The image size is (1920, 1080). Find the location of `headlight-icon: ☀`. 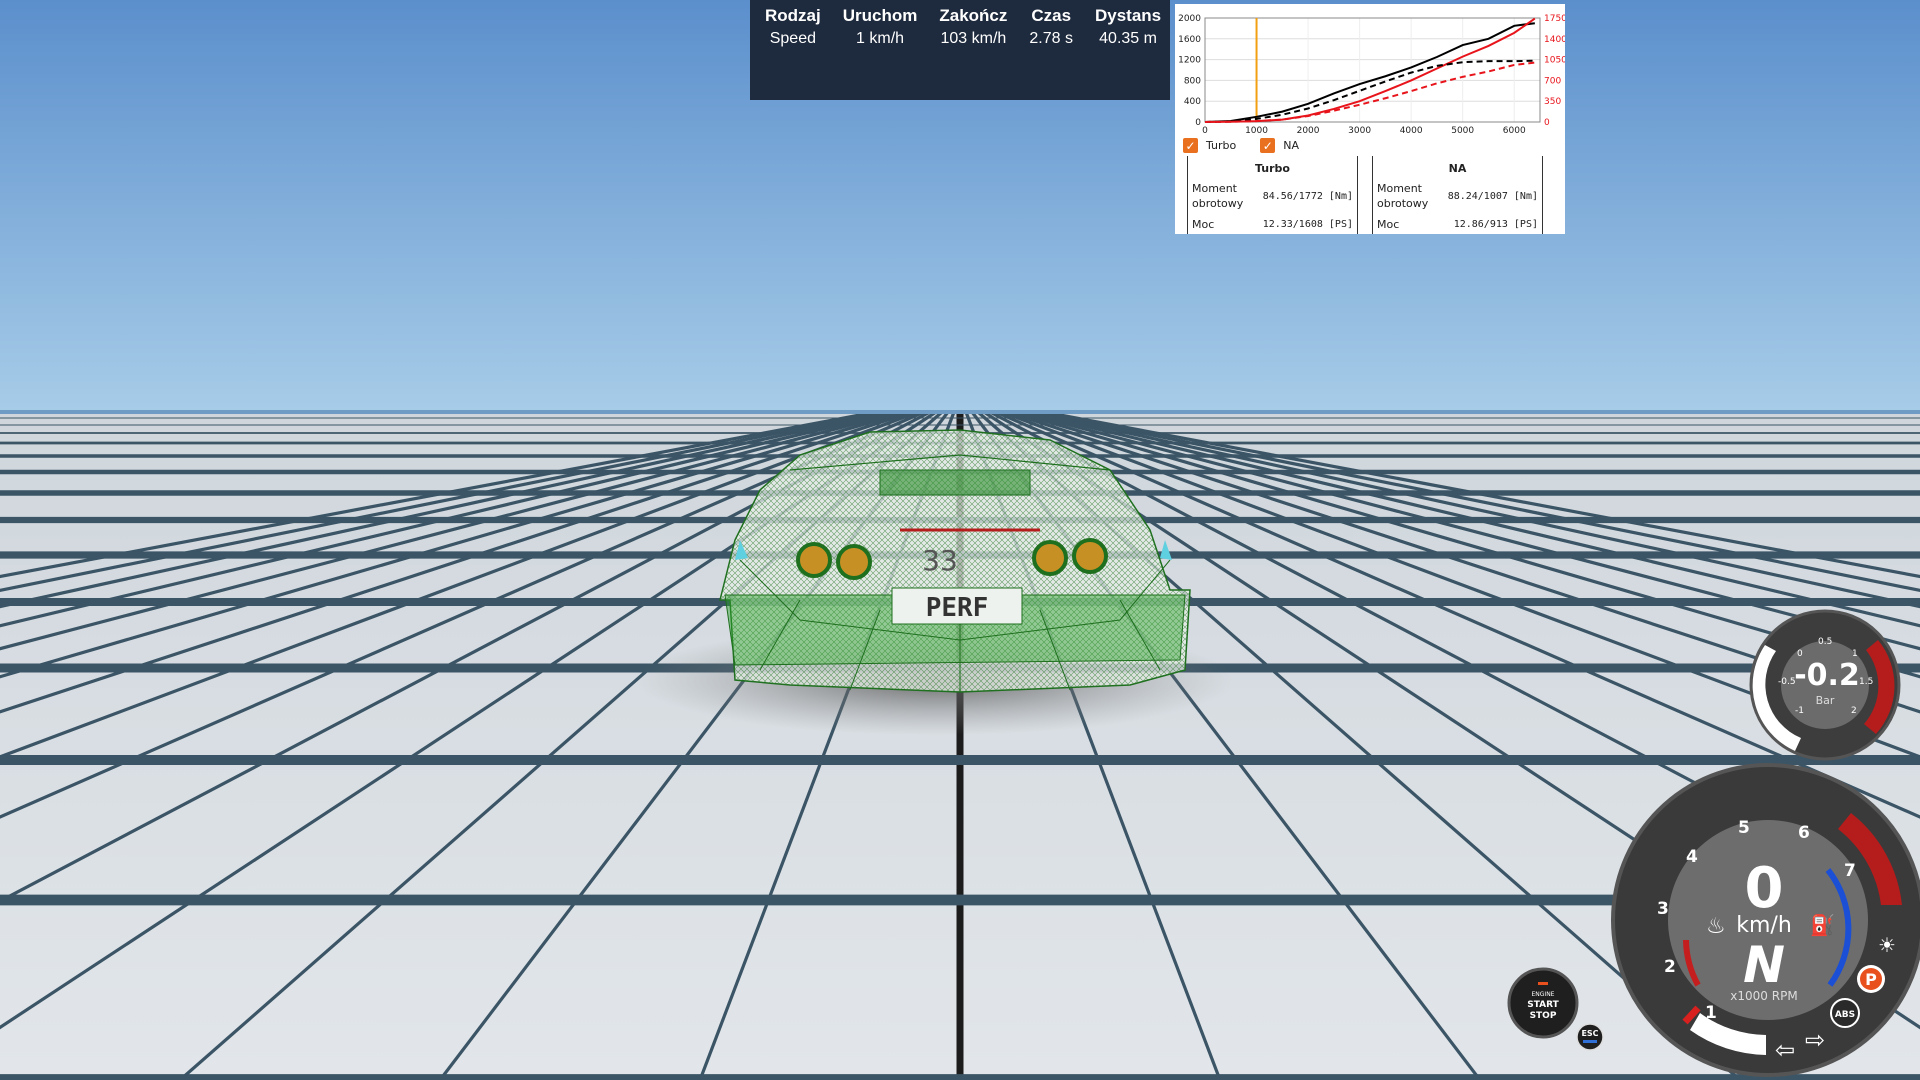

headlight-icon: ☀ is located at coordinates (1887, 946).